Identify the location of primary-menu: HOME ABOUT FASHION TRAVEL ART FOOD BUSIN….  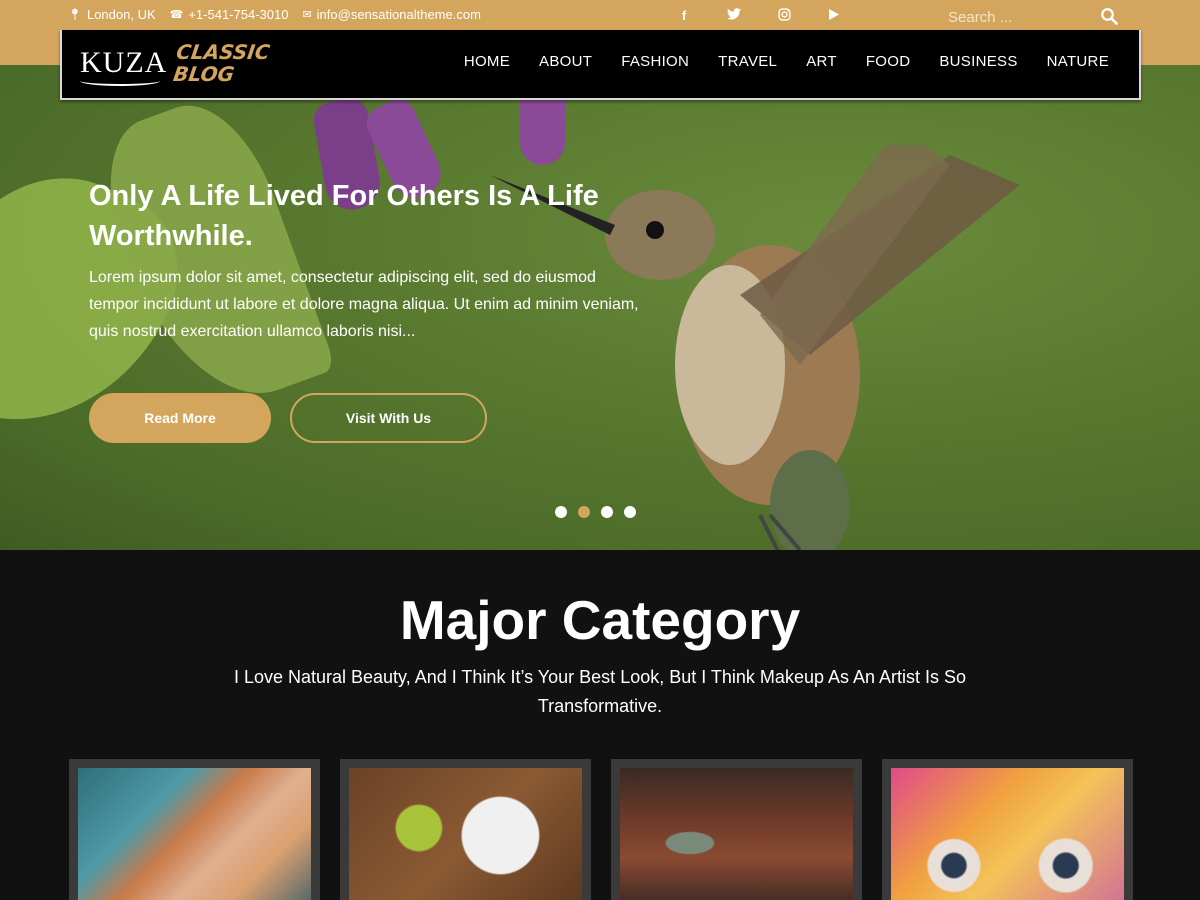
(786, 61).